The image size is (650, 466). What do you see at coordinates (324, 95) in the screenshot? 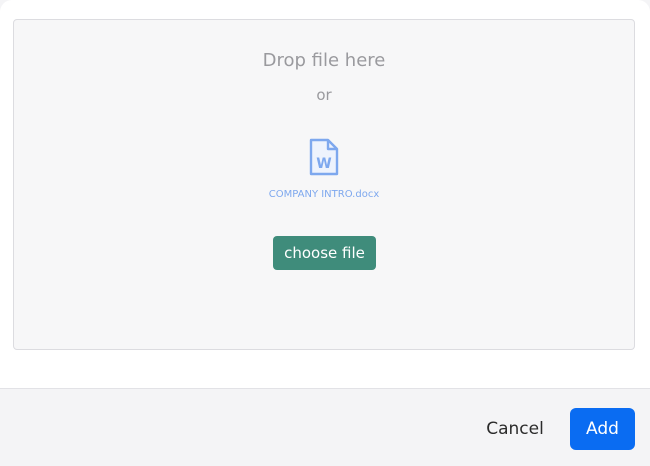
I see `drop-or-text: or` at bounding box center [324, 95].